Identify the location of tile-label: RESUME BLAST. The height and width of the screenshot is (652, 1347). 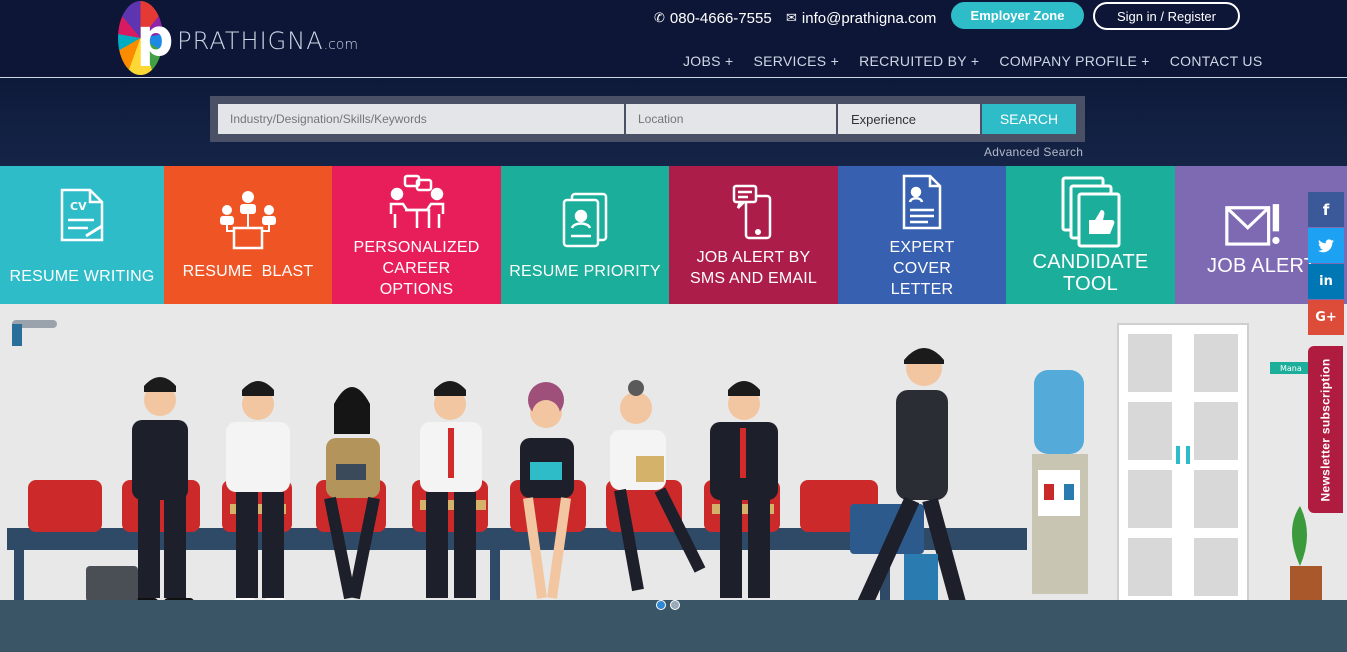
(248, 271).